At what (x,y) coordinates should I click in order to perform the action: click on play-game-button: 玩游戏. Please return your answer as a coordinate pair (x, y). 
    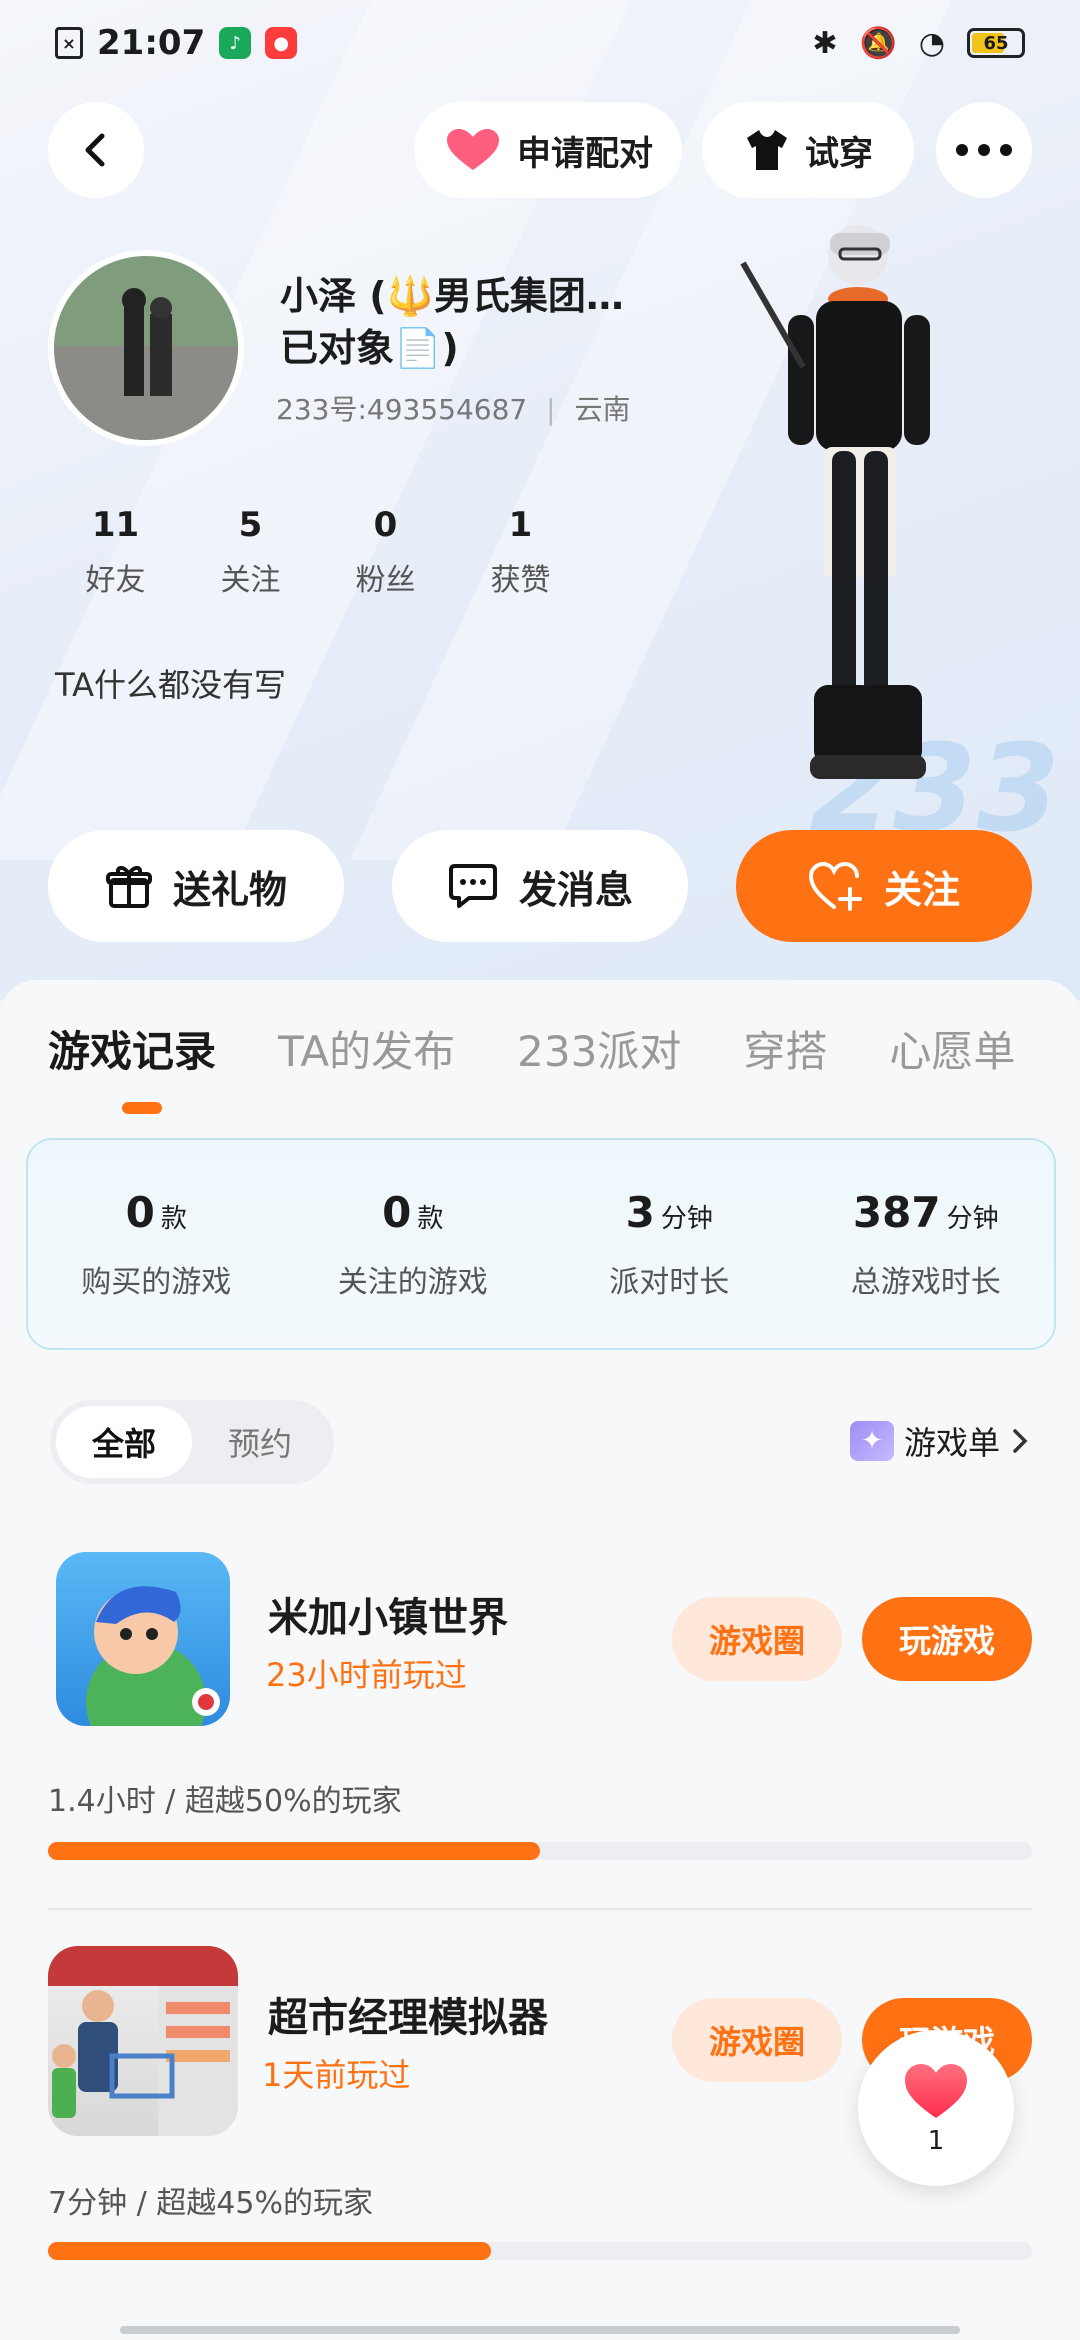
    Looking at the image, I should click on (947, 1639).